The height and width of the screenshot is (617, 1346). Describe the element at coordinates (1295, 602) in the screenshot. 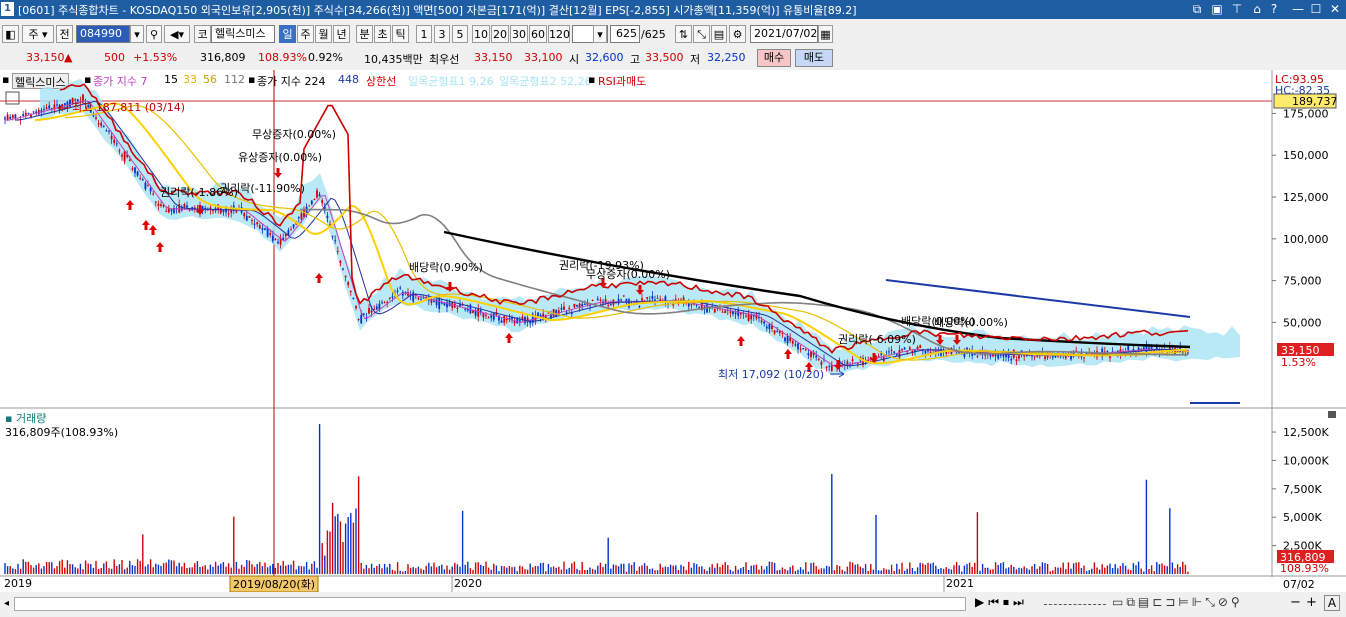

I see `zoom-out-icon: −` at that location.